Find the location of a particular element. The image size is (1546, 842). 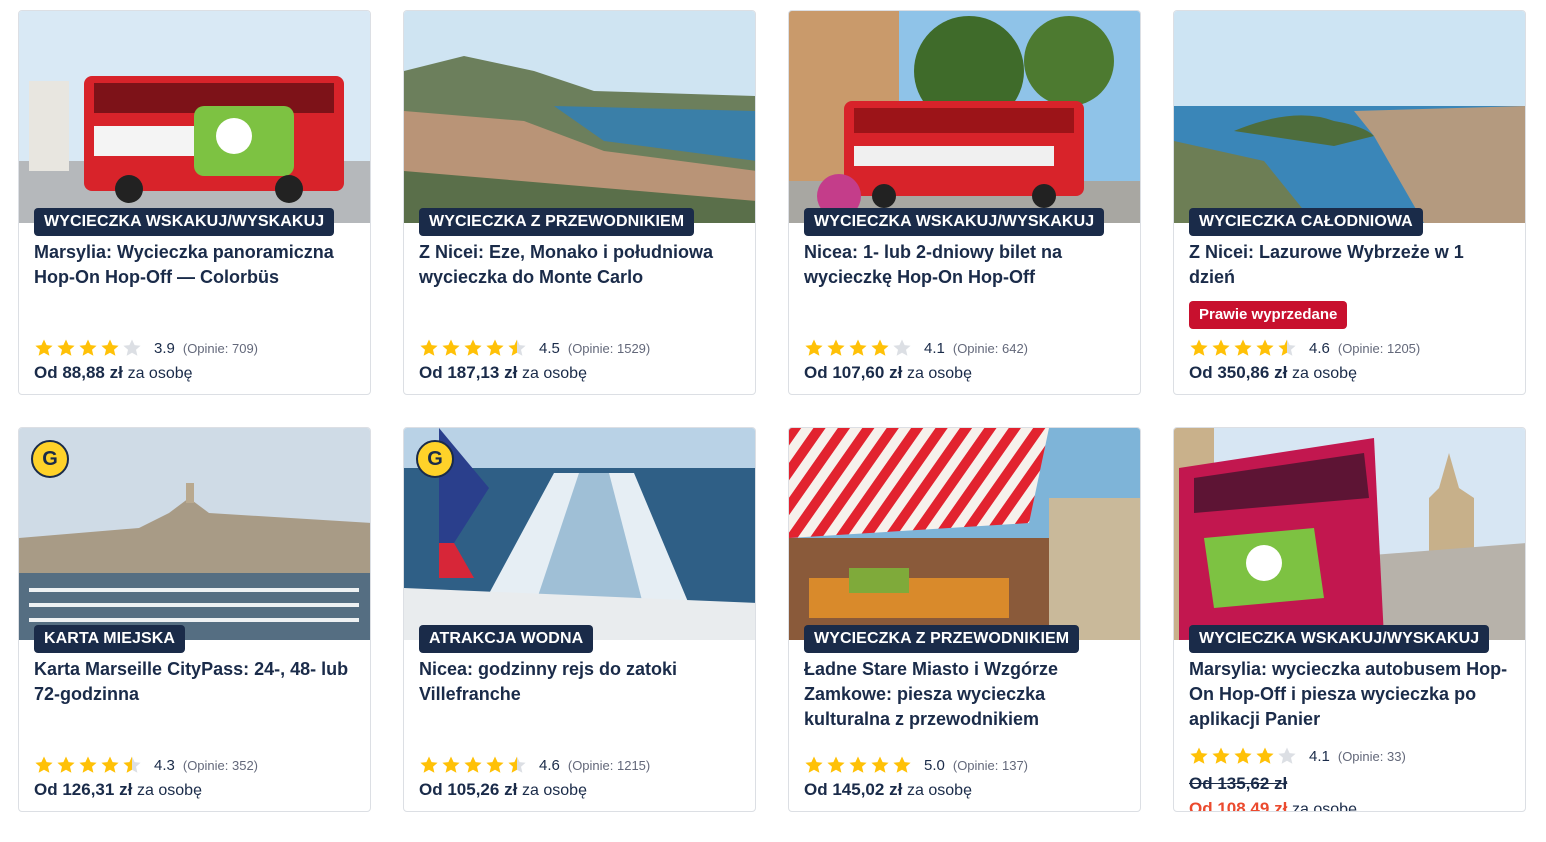

price: Od 126,31 zł za osobę is located at coordinates (118, 790).